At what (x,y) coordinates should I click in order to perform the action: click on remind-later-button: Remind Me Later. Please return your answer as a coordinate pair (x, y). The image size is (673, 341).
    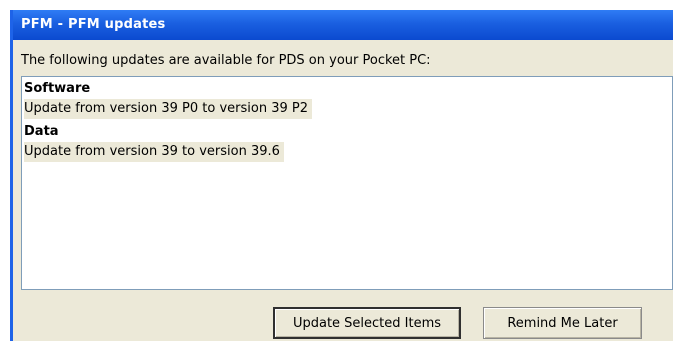
    Looking at the image, I should click on (562, 323).